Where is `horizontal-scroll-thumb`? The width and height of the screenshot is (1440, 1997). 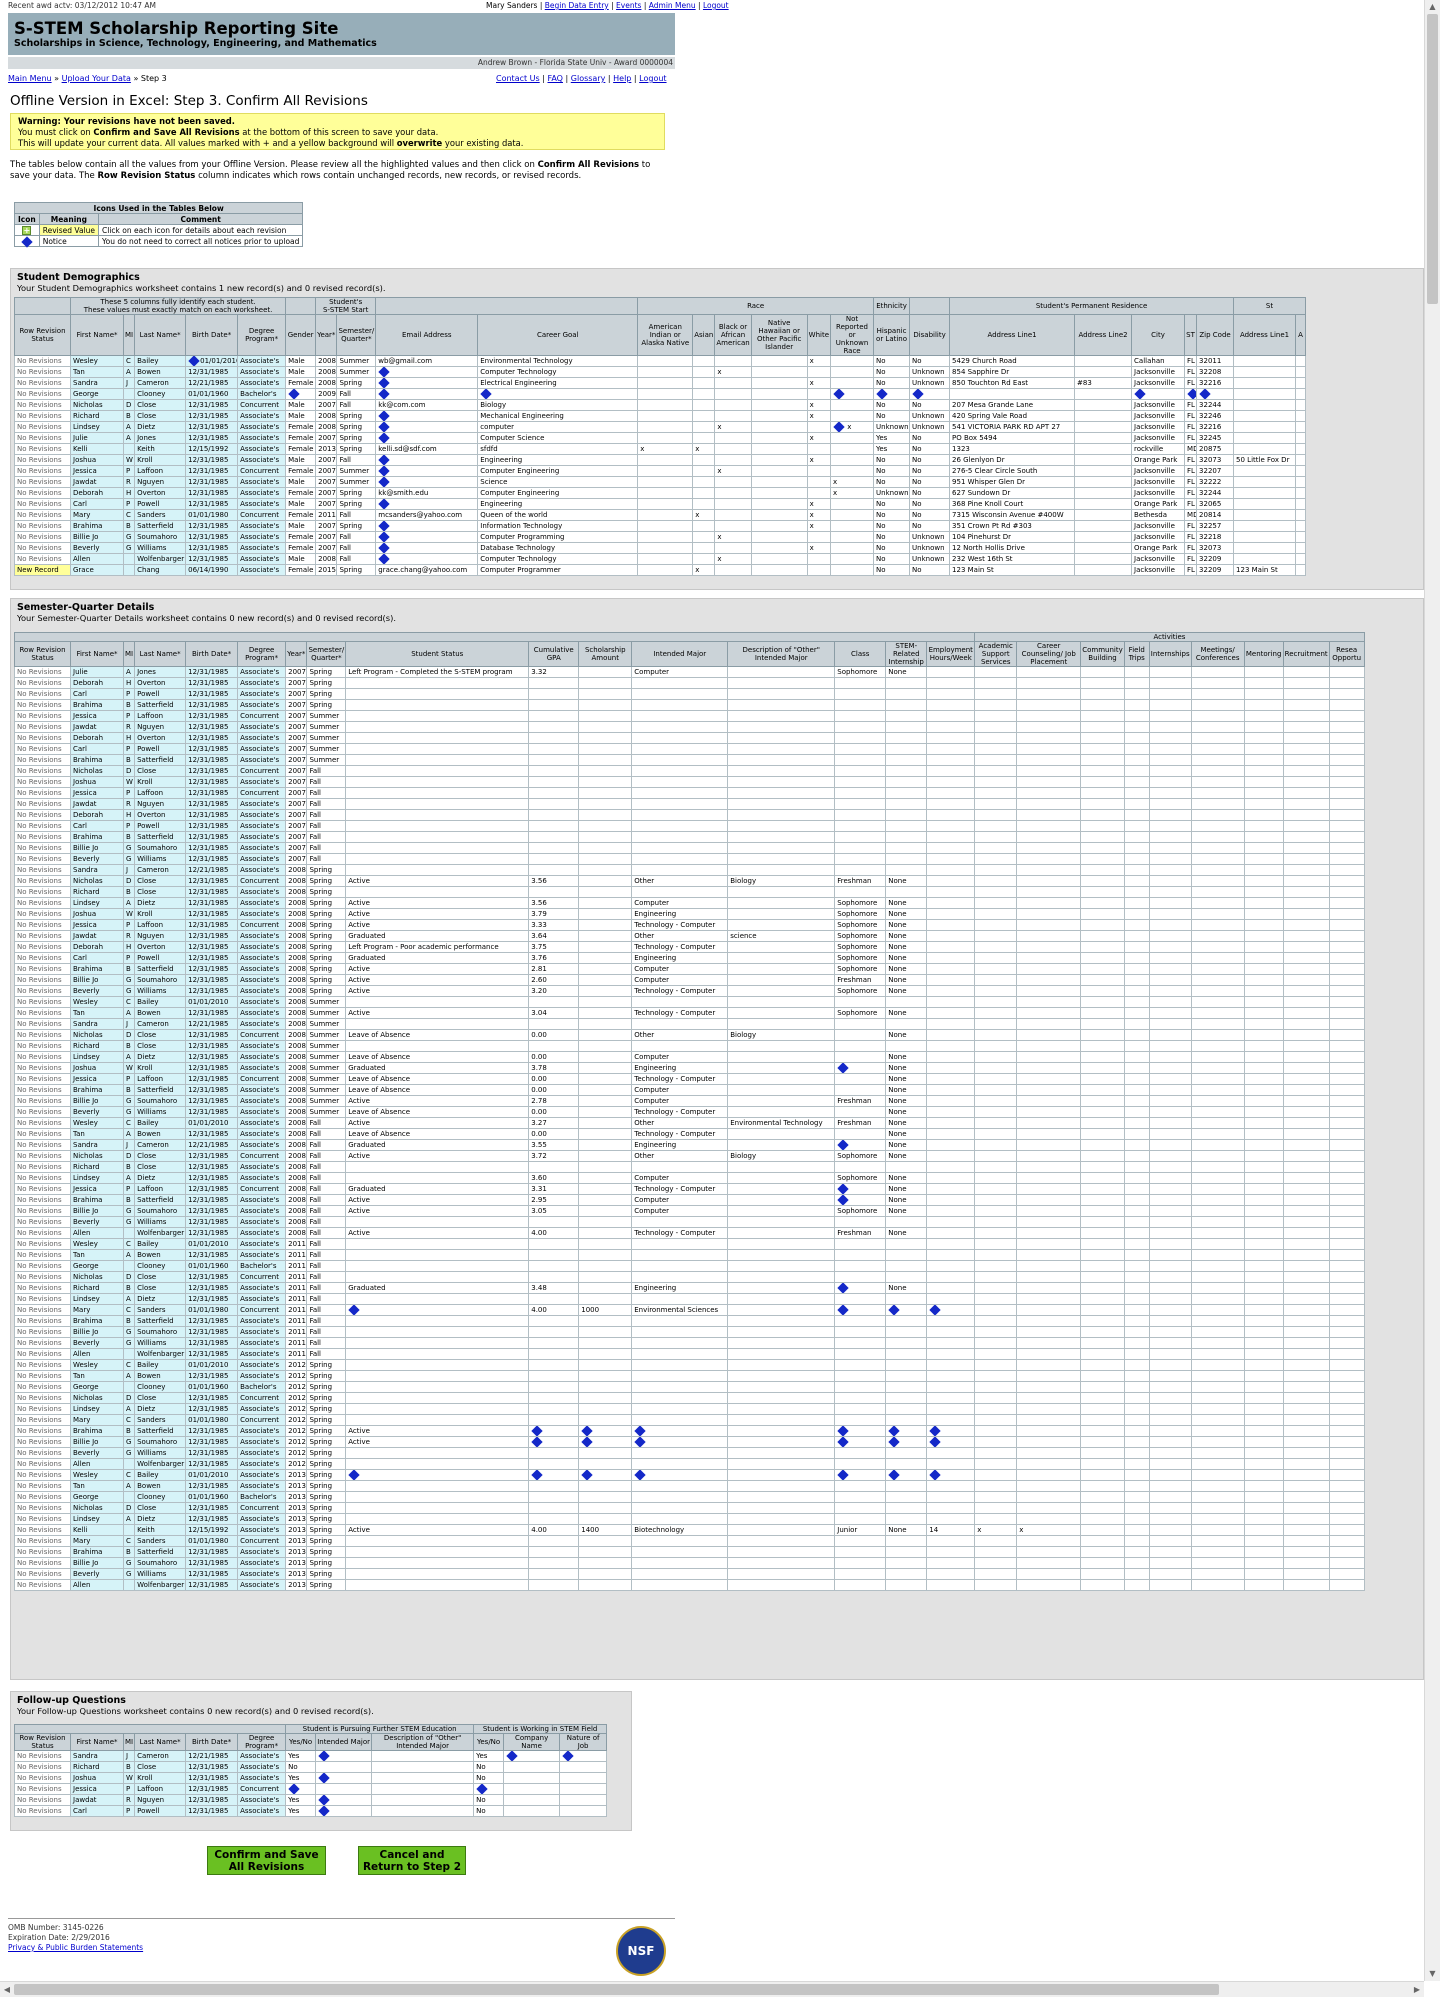 horizontal-scroll-thumb is located at coordinates (616, 1989).